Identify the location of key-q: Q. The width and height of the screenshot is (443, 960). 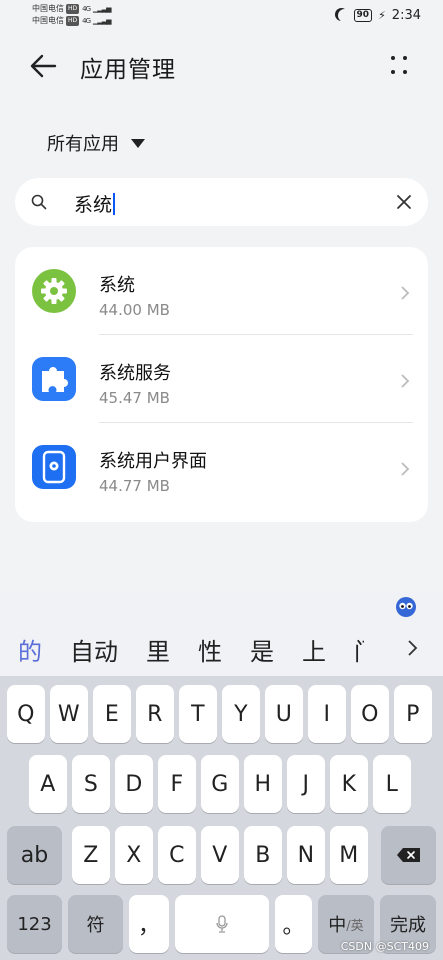
(26, 714).